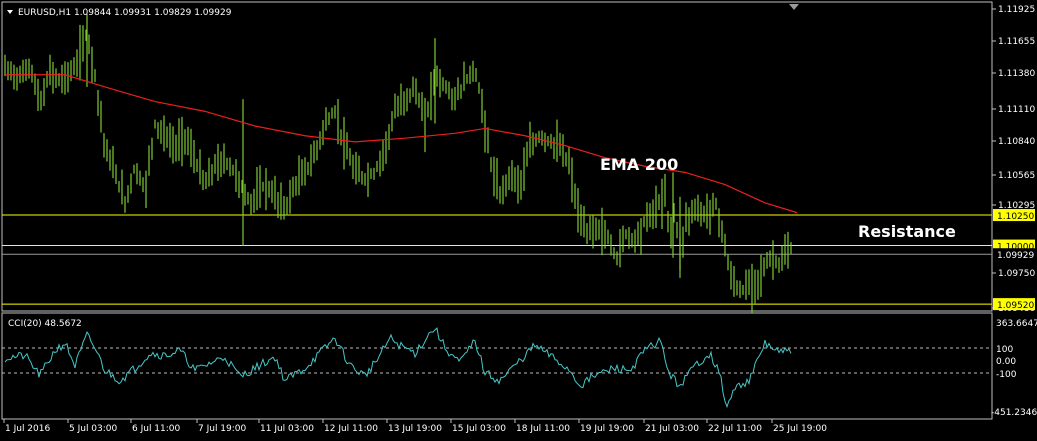 The height and width of the screenshot is (441, 1037). What do you see at coordinates (1004, 350) in the screenshot?
I see `cci-level-100: 100` at bounding box center [1004, 350].